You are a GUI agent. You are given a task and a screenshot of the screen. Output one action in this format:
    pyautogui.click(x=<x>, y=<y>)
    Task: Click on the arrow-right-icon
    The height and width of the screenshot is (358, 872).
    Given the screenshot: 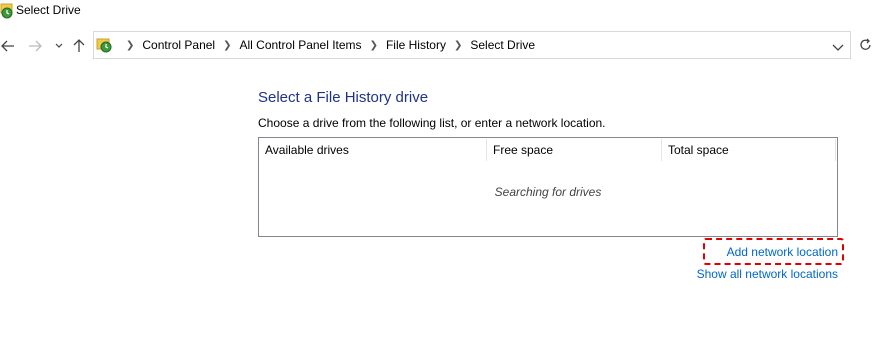 What is the action you would take?
    pyautogui.click(x=35, y=46)
    